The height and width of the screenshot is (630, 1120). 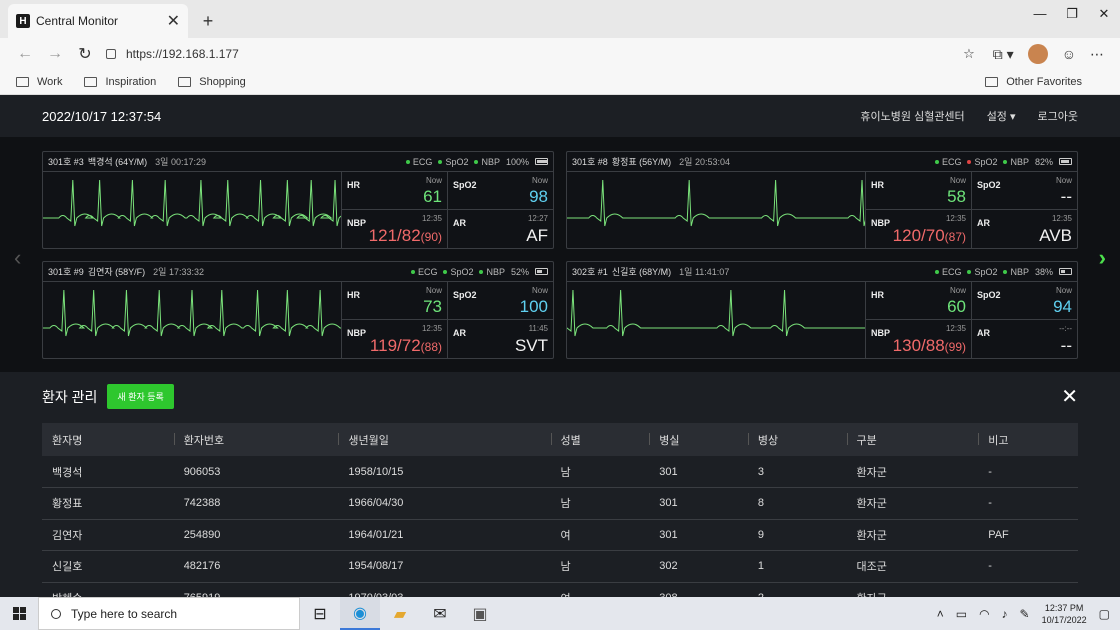 I want to click on nbp-indicator-label: NBP, so click(x=490, y=161).